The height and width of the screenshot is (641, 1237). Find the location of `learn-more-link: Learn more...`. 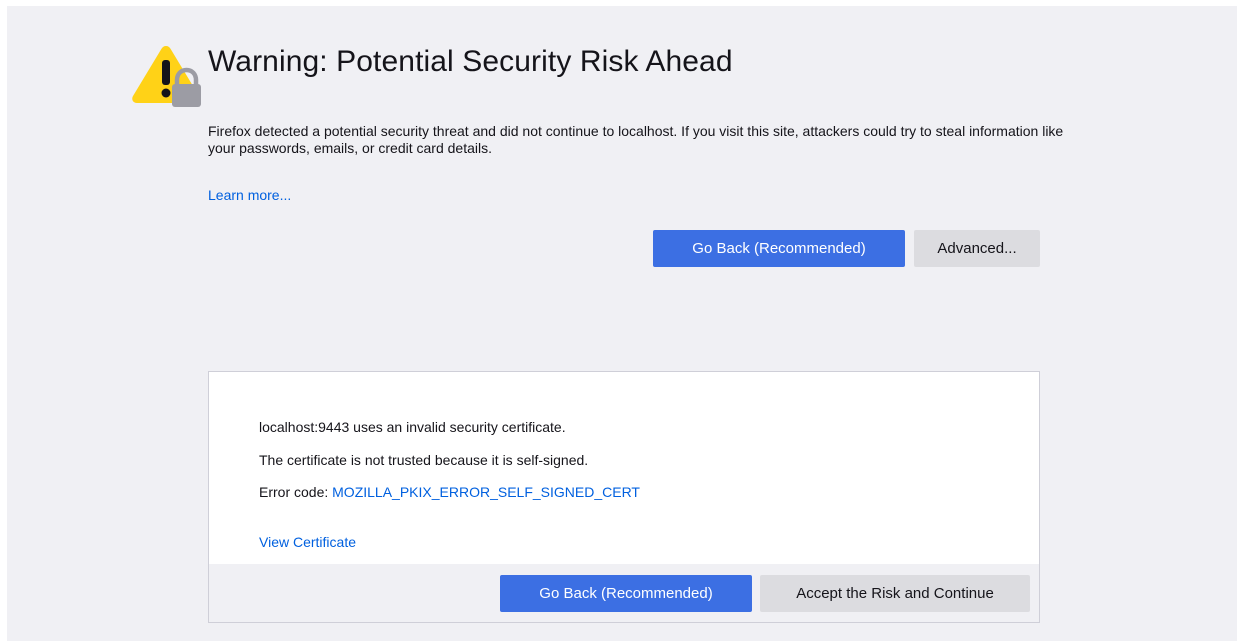

learn-more-link: Learn more... is located at coordinates (249, 195).